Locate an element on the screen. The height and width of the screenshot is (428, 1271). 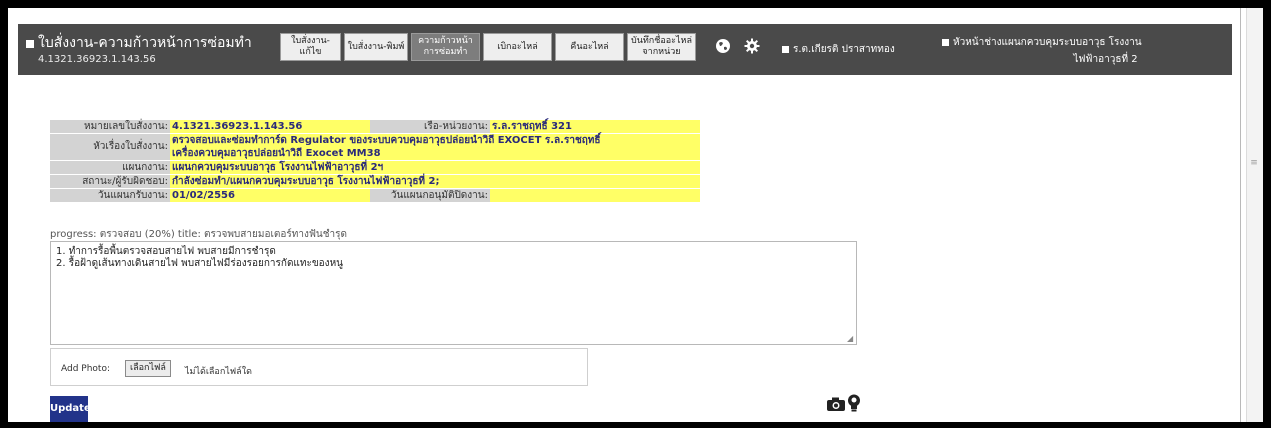
menu-withdraw-parts: เบิกอะไหล่ is located at coordinates (517, 47).